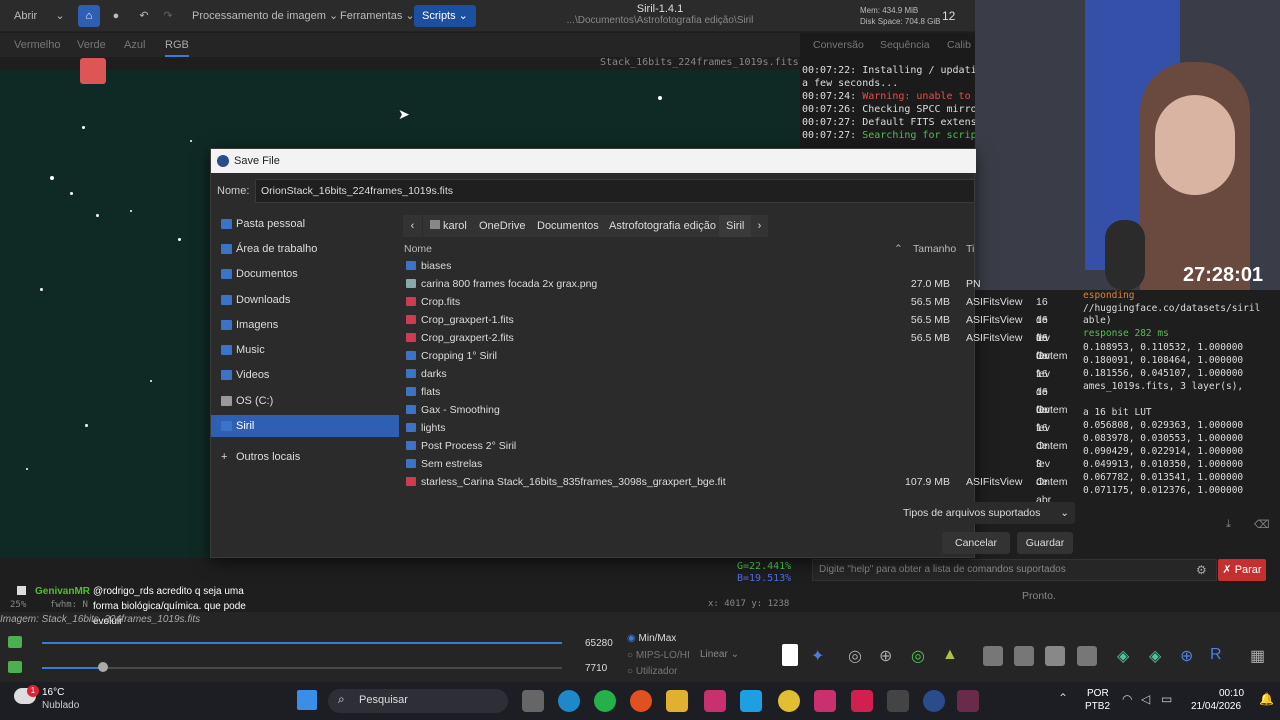  What do you see at coordinates (307, 700) in the screenshot?
I see `start-icon` at bounding box center [307, 700].